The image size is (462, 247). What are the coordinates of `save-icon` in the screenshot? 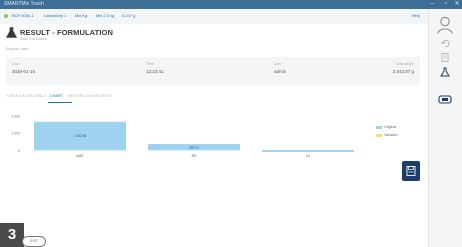 It's located at (411, 171).